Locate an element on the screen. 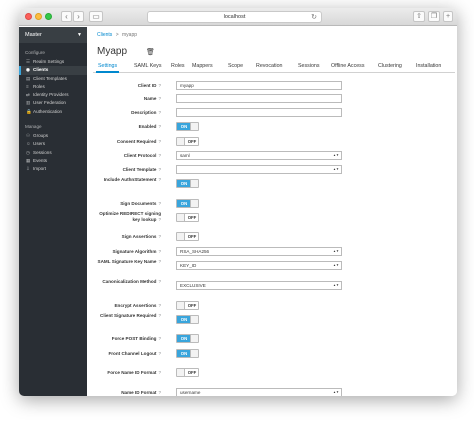  field-label-text: Enabled is located at coordinates (147, 126).